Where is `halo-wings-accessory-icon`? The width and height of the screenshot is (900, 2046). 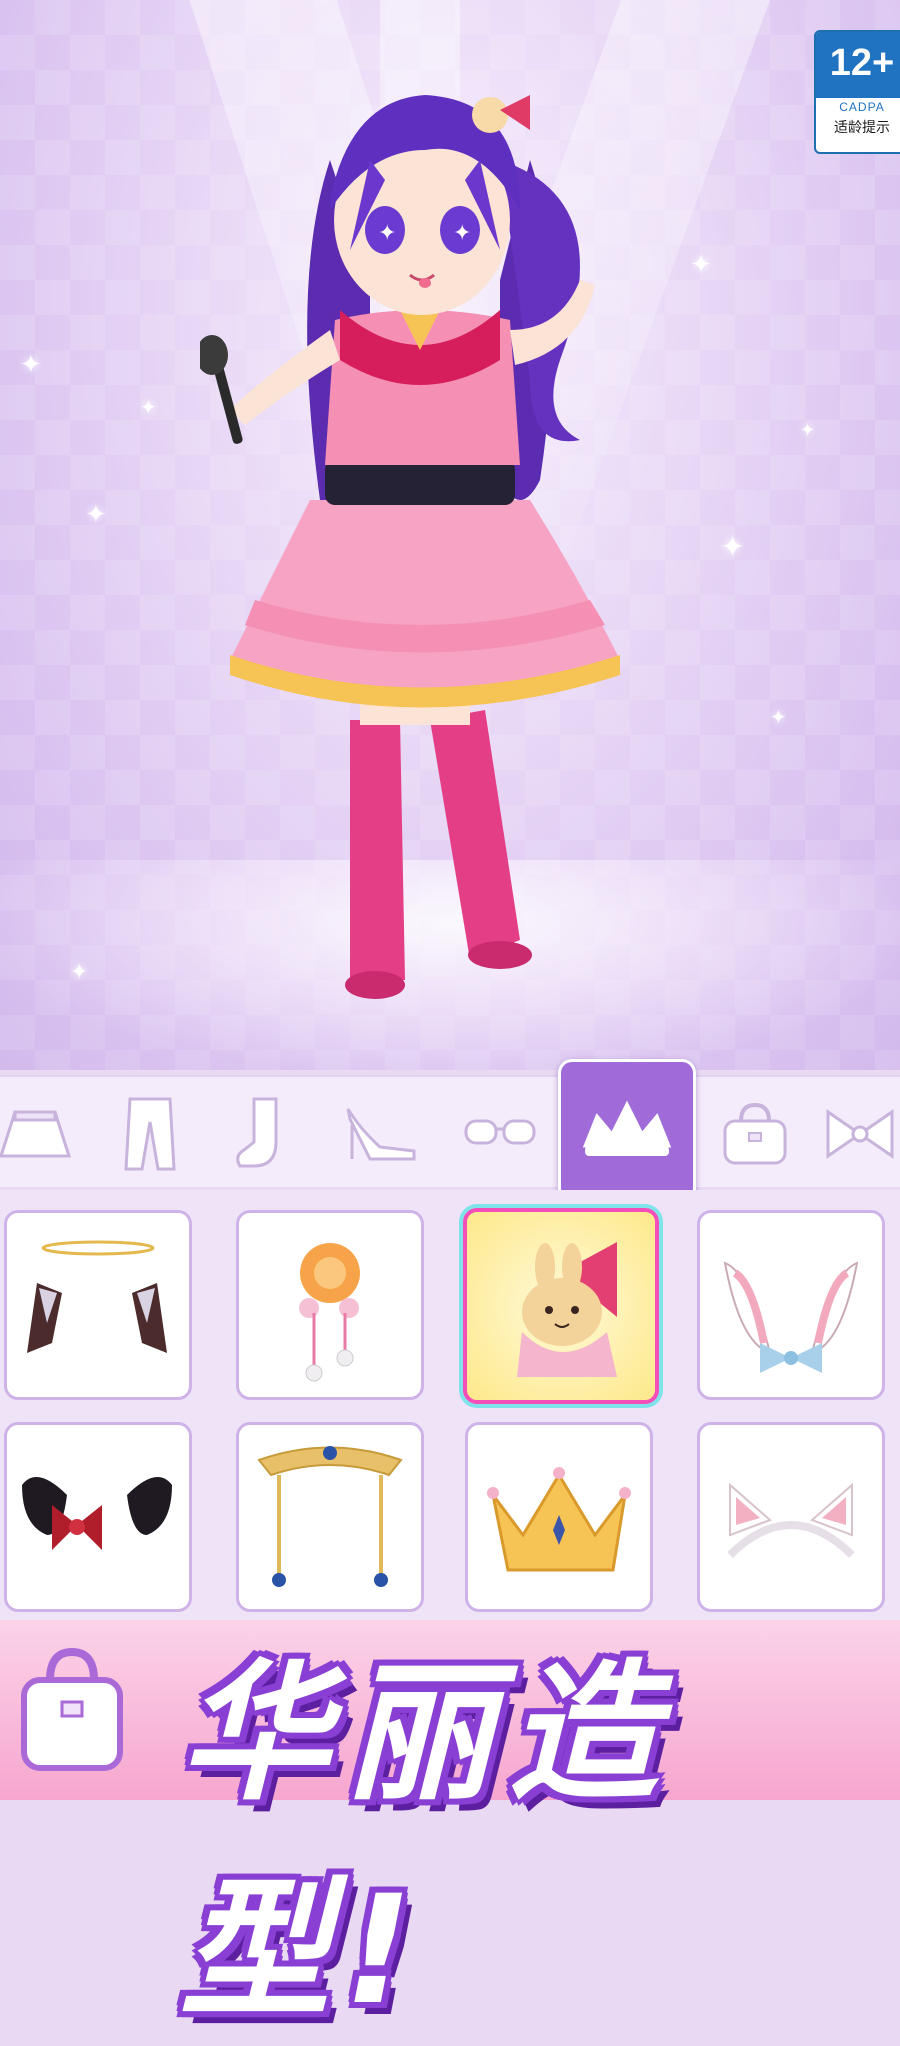 halo-wings-accessory-icon is located at coordinates (97, 1296).